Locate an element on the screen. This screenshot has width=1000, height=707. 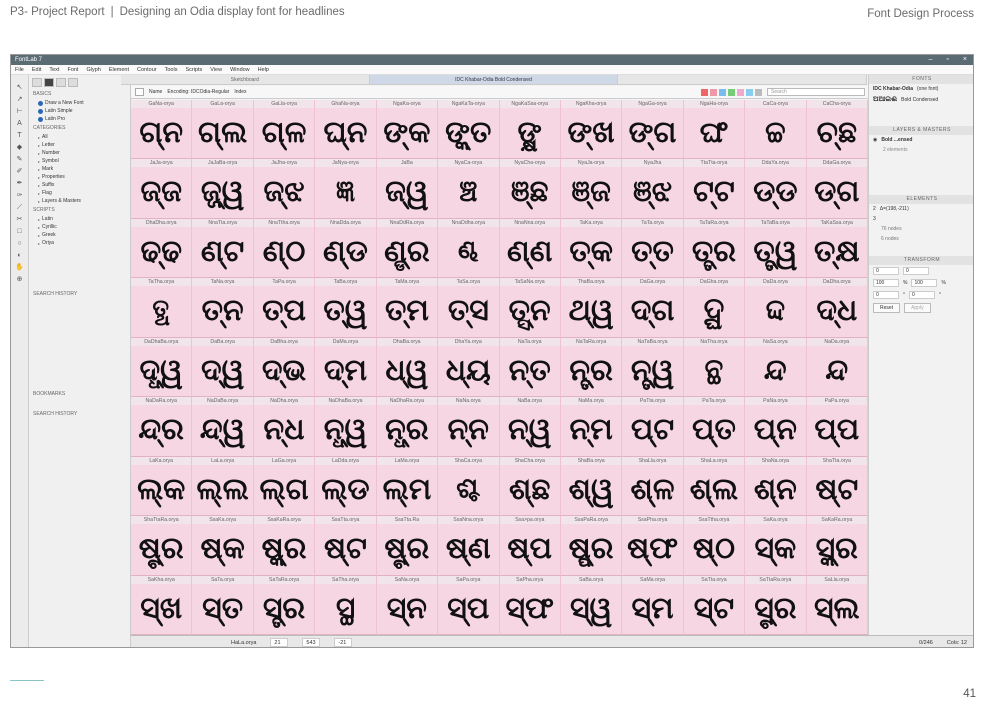
layer-row: ◉ Bold ...ensed is located at coordinates (921, 140).